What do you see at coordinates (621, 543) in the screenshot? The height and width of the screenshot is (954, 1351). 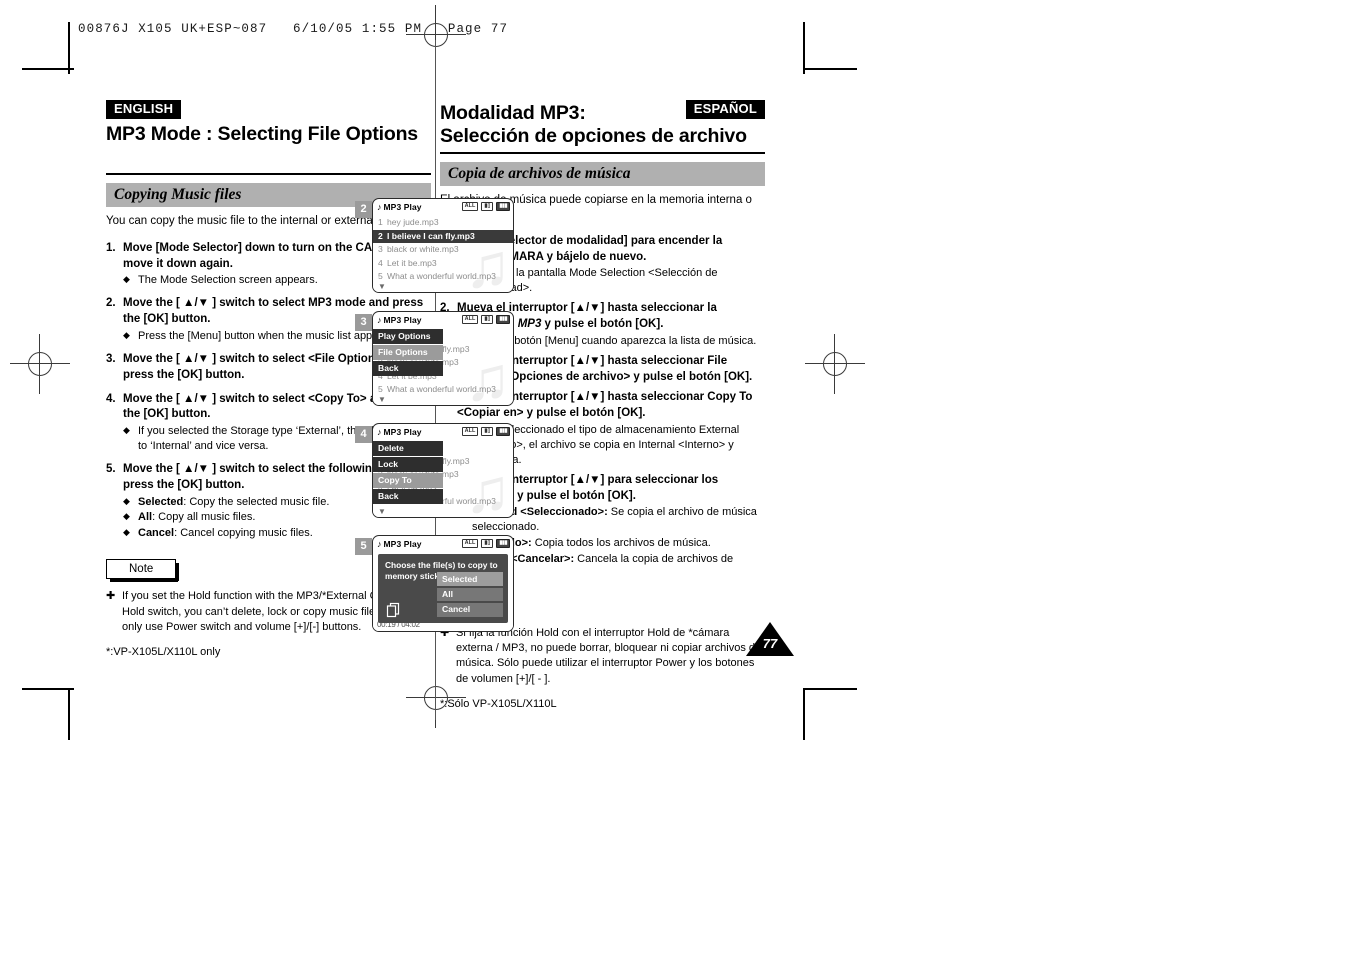 I see `bullet-desc: Copia todos los archivos de música.` at bounding box center [621, 543].